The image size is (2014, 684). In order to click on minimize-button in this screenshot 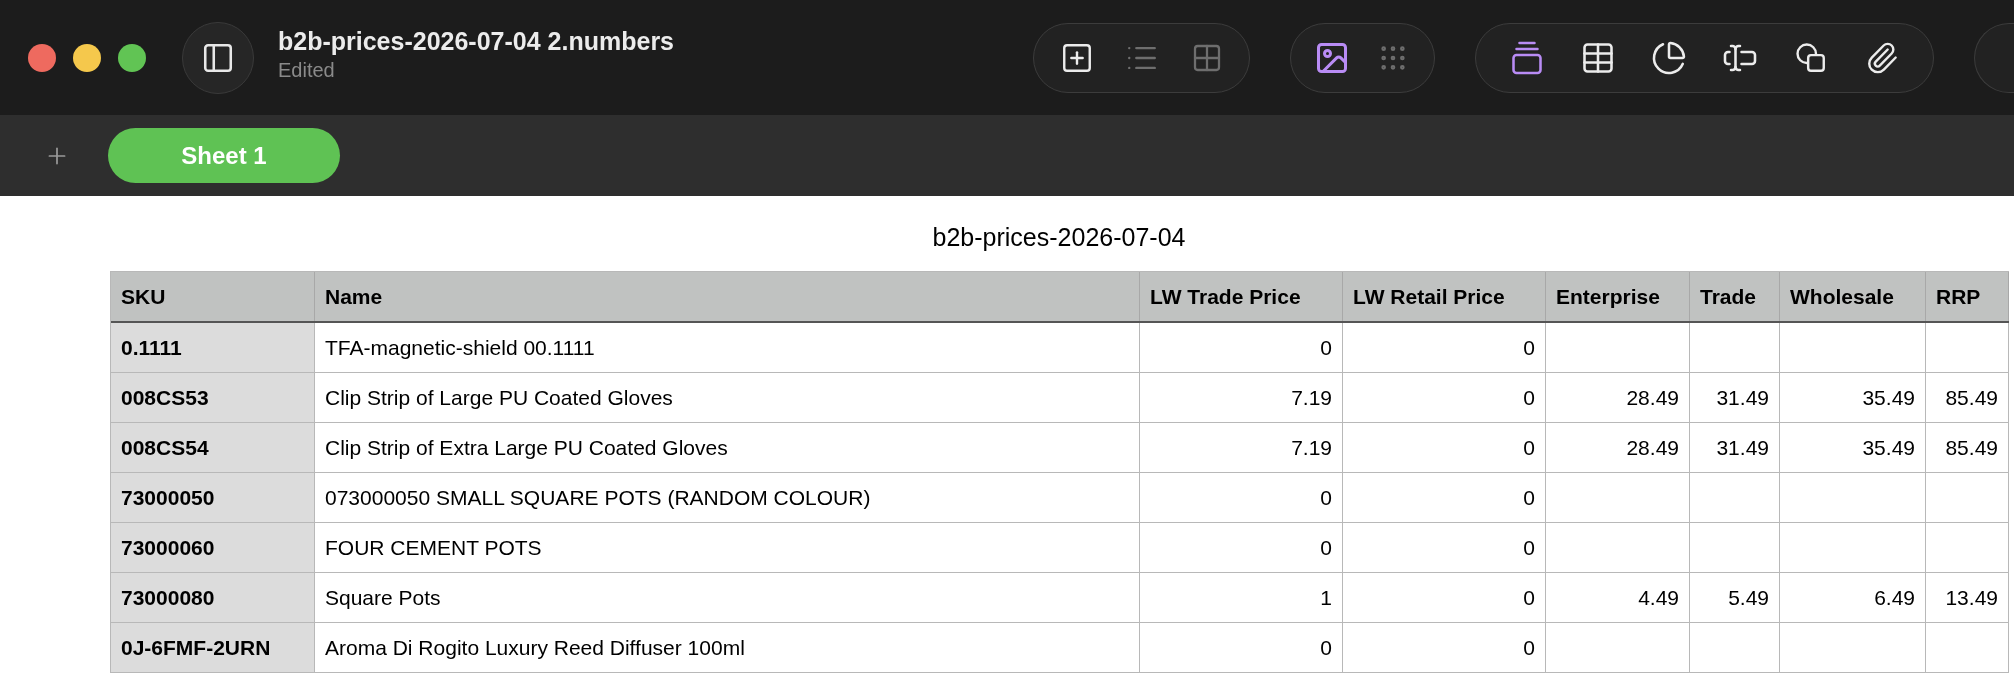, I will do `click(87, 57)`.